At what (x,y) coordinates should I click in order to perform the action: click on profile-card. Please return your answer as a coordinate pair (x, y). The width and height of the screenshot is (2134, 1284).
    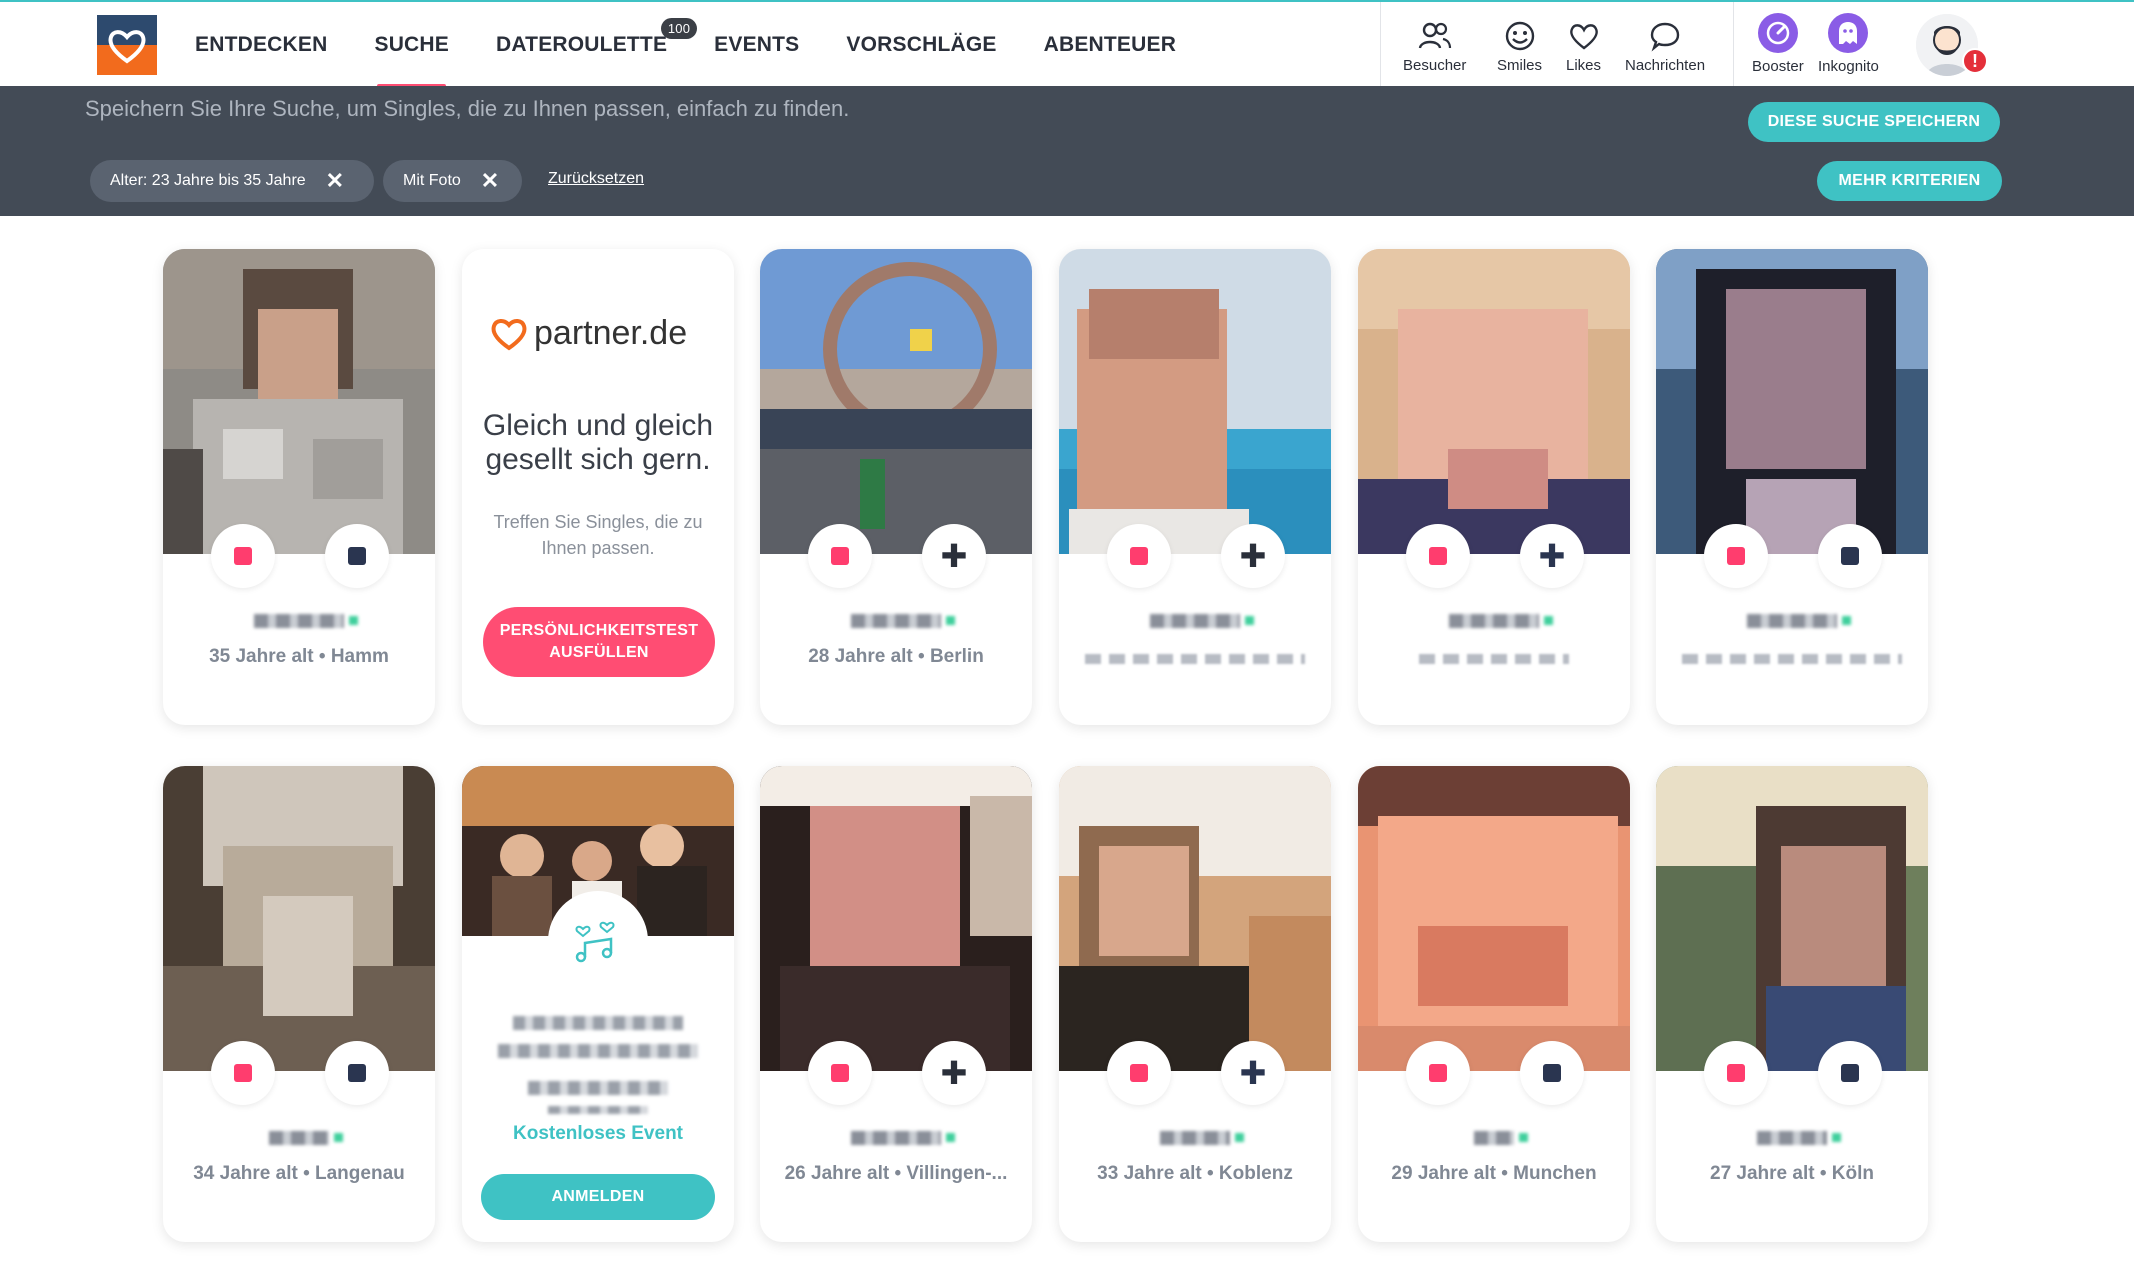
    Looking at the image, I should click on (1792, 487).